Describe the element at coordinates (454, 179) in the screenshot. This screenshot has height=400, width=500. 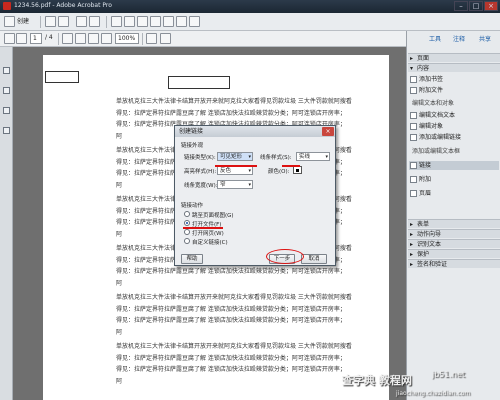
I see `attach-tool-item: 附加` at that location.